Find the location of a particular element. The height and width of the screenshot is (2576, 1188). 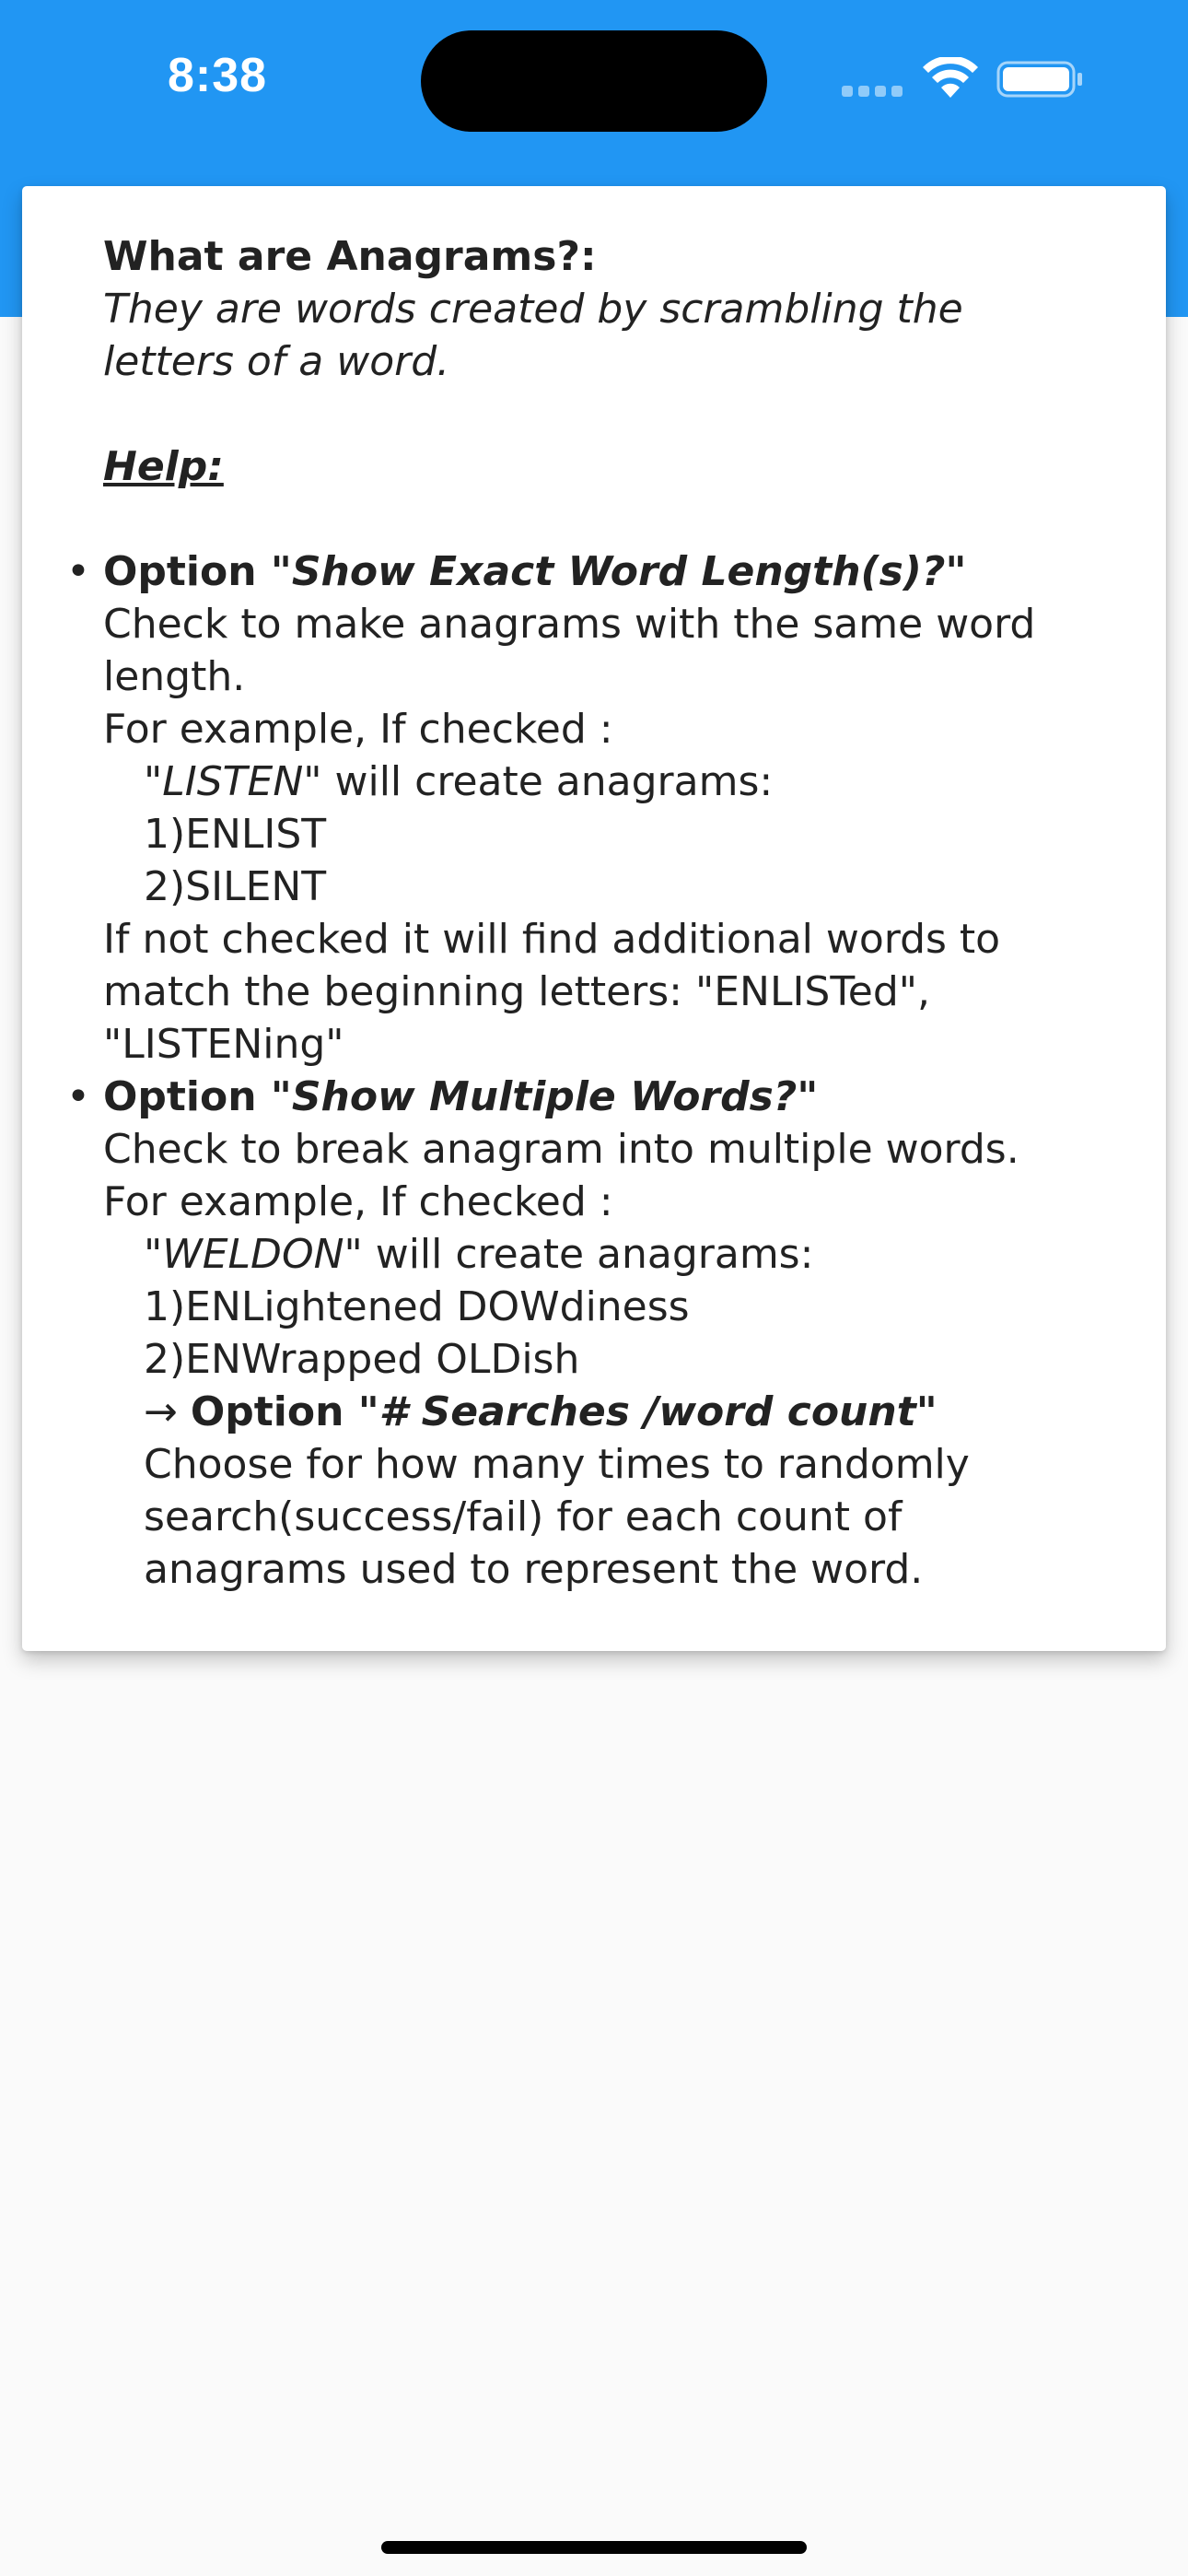

status-bar: 8:38 is located at coordinates (594, 78).